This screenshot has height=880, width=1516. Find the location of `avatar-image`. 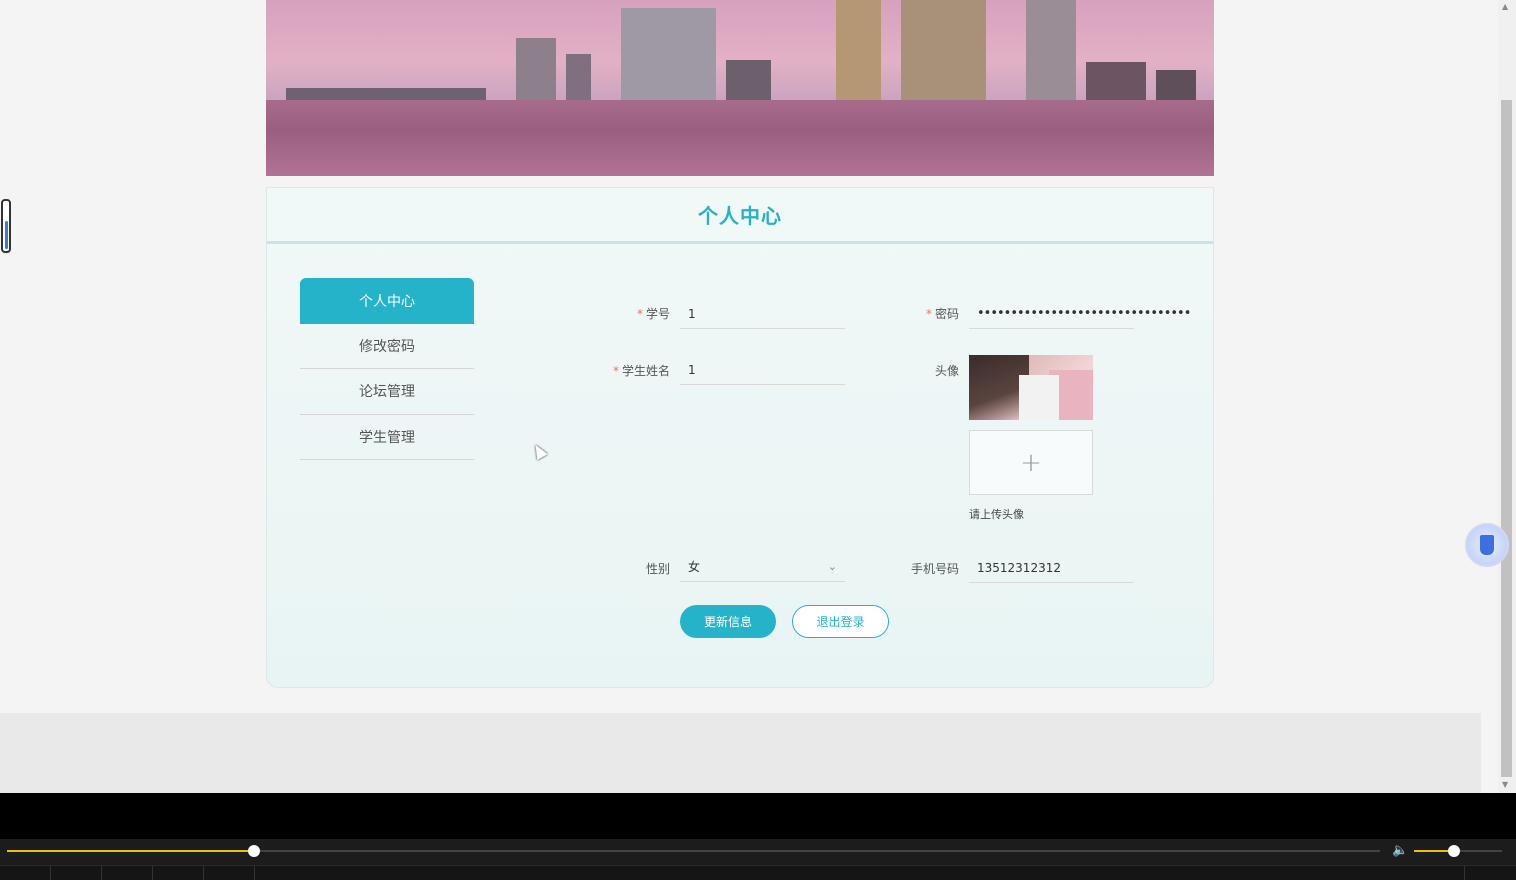

avatar-image is located at coordinates (1031, 387).